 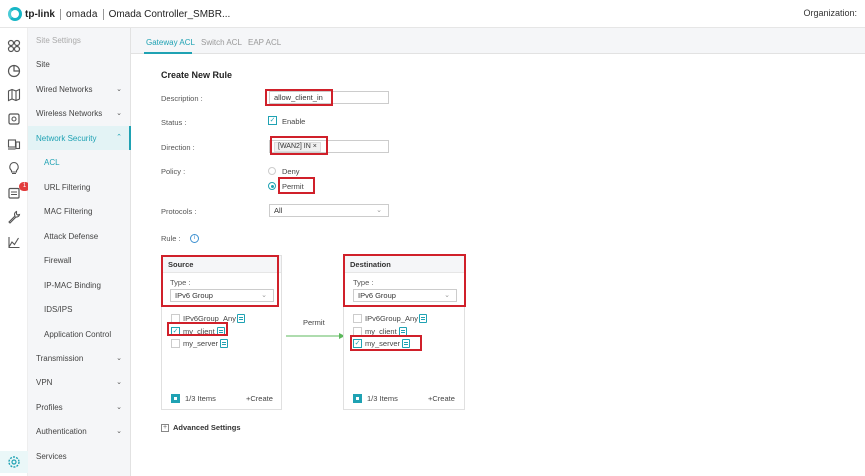 I want to click on destination-create-button: +Create, so click(x=441, y=398).